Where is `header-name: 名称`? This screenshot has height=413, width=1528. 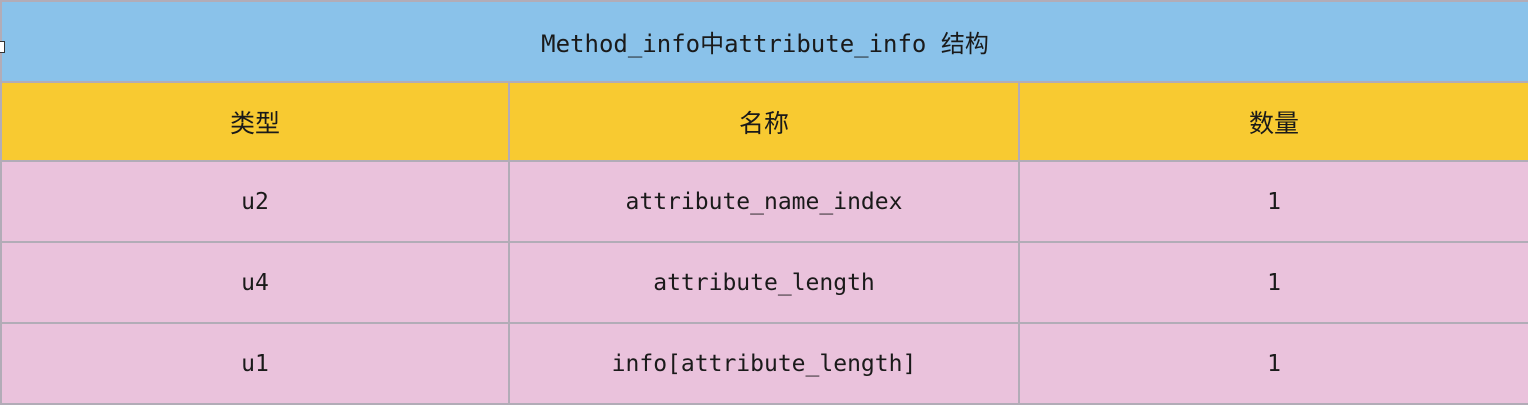
header-name: 名称 is located at coordinates (764, 121).